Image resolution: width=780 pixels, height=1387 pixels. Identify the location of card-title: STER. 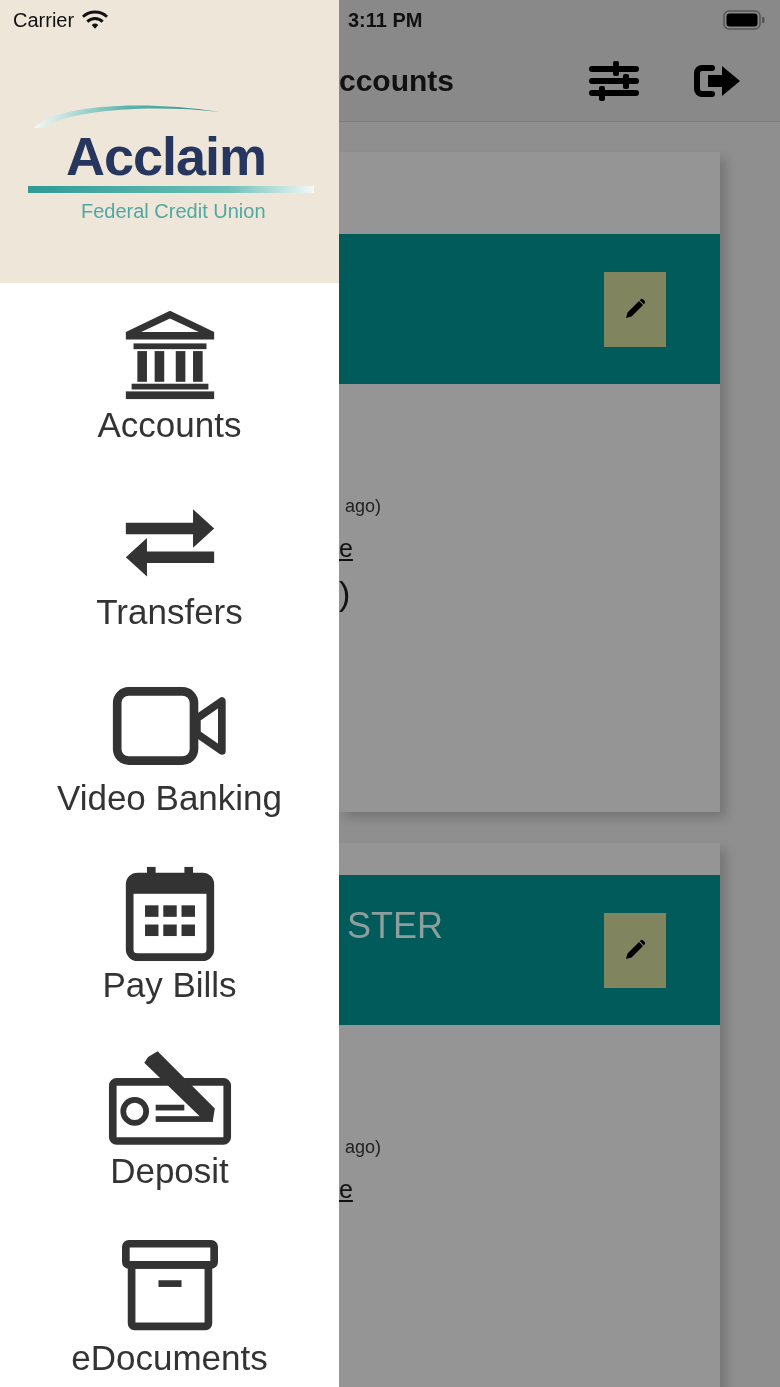
(394, 926).